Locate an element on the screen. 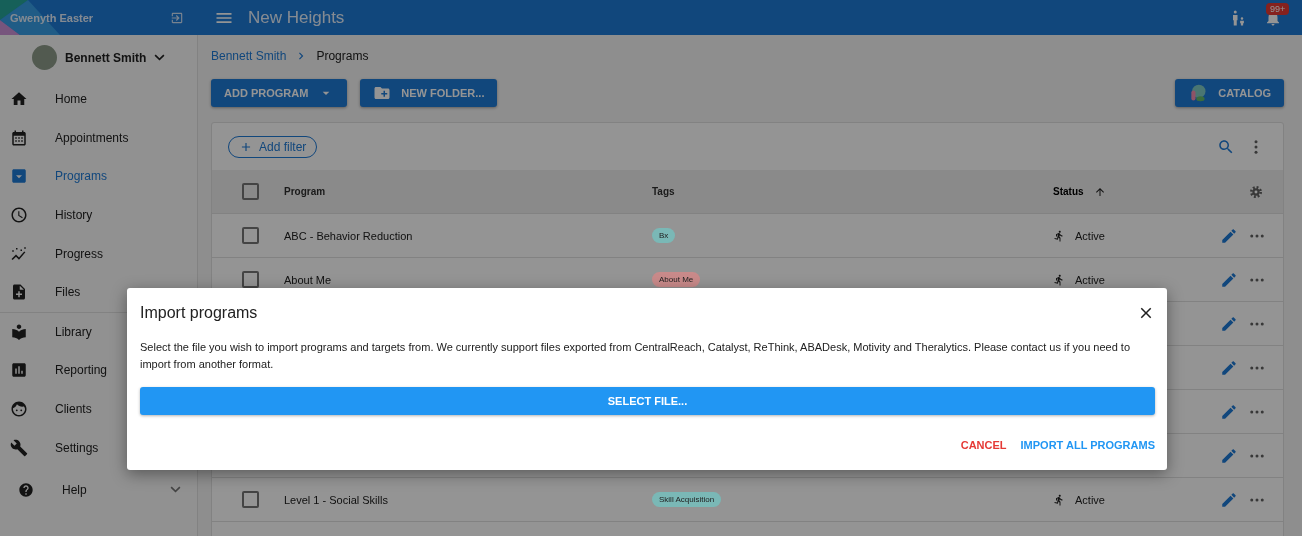 This screenshot has width=1302, height=536. clock-icon is located at coordinates (19, 215).